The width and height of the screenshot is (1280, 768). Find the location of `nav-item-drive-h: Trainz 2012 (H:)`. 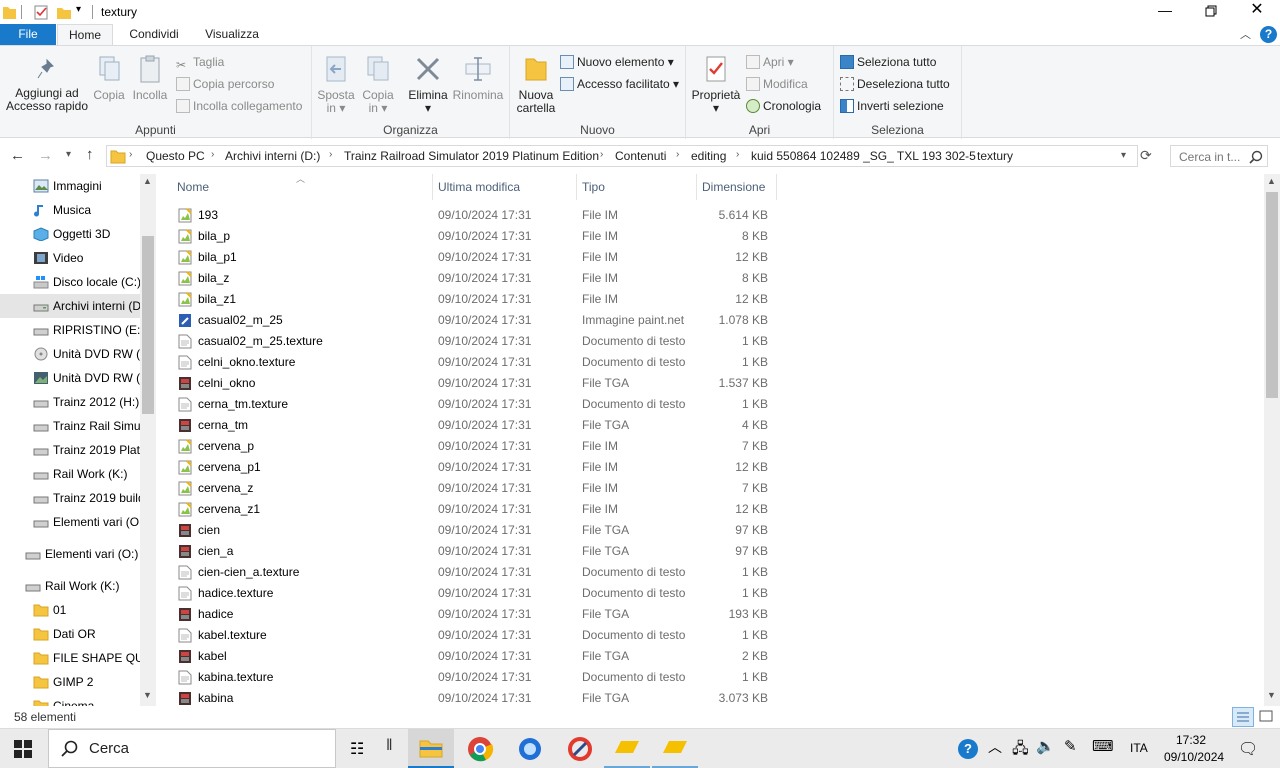

nav-item-drive-h: Trainz 2012 (H:) is located at coordinates (70, 402).